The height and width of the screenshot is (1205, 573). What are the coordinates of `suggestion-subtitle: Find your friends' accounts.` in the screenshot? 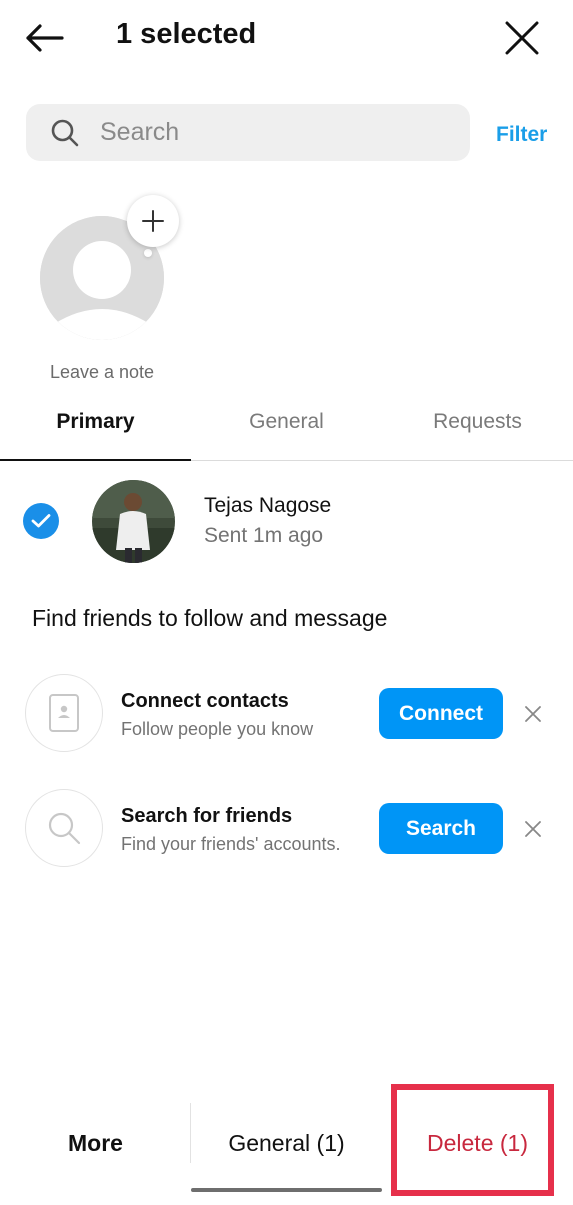 It's located at (231, 844).